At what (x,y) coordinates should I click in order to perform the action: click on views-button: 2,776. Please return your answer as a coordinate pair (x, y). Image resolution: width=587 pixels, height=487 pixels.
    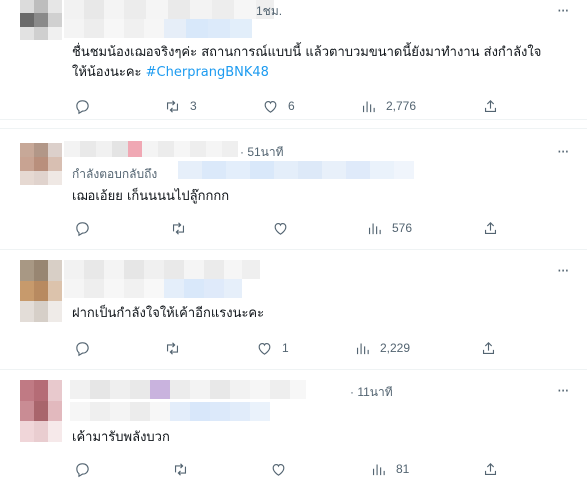
    Looking at the image, I should click on (388, 106).